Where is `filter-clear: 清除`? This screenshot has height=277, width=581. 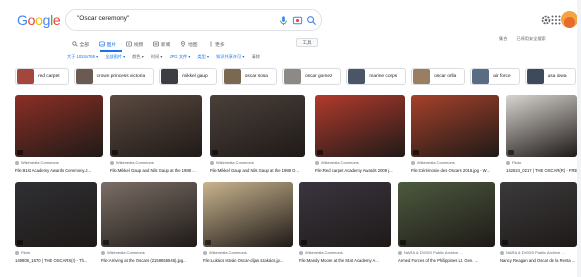 filter-clear: 清除 is located at coordinates (256, 57).